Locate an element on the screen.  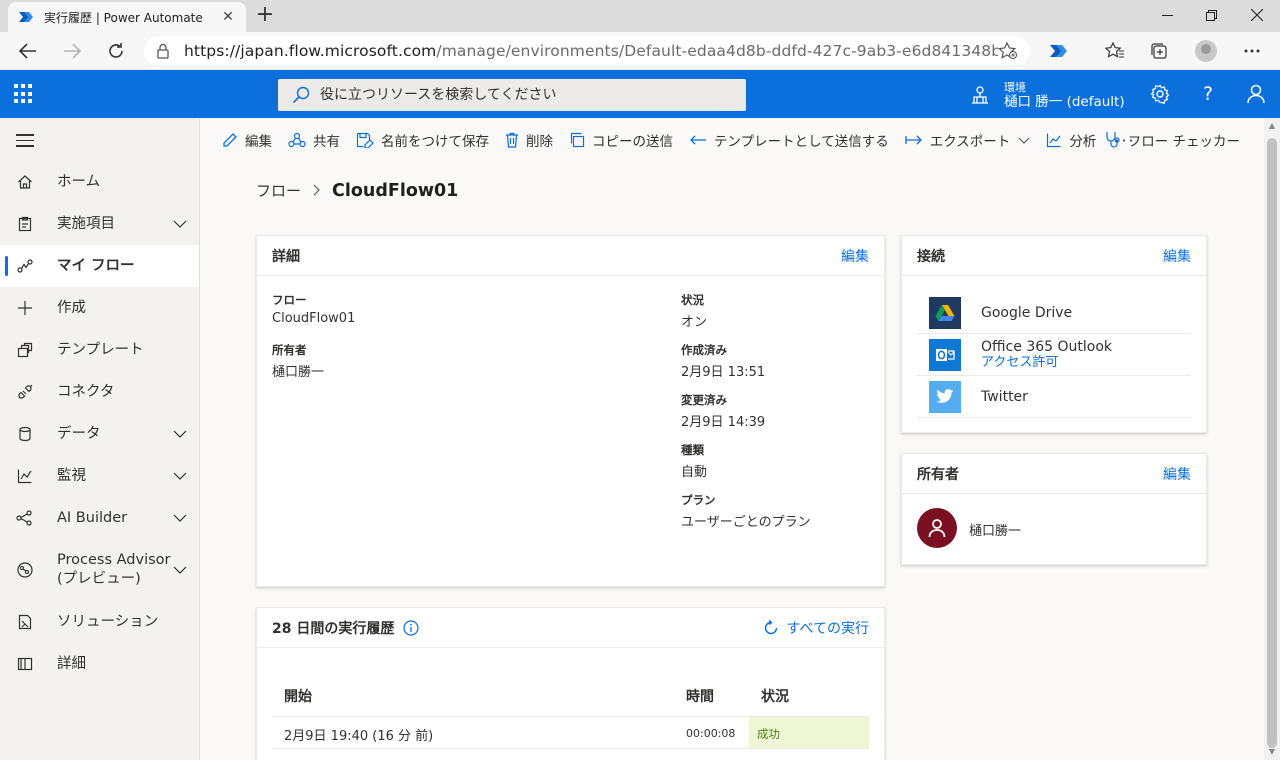
profile-button is located at coordinates (1206, 51).